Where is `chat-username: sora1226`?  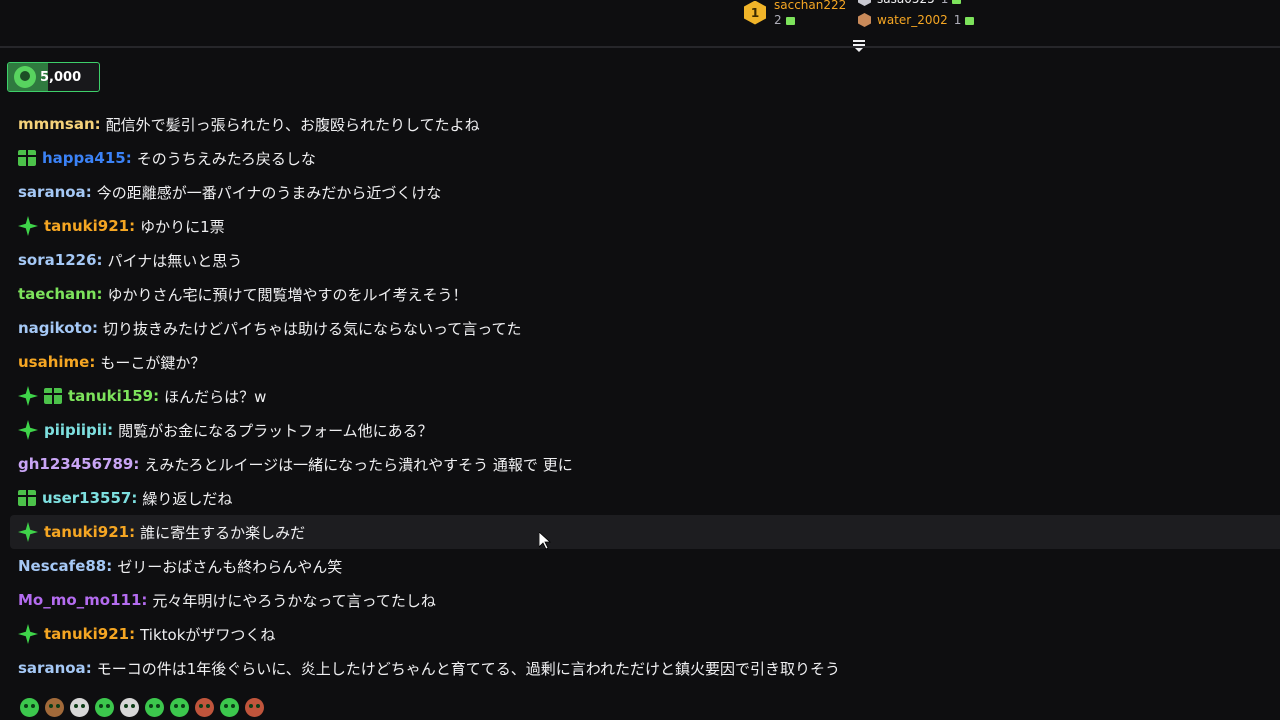
chat-username: sora1226 is located at coordinates (57, 260).